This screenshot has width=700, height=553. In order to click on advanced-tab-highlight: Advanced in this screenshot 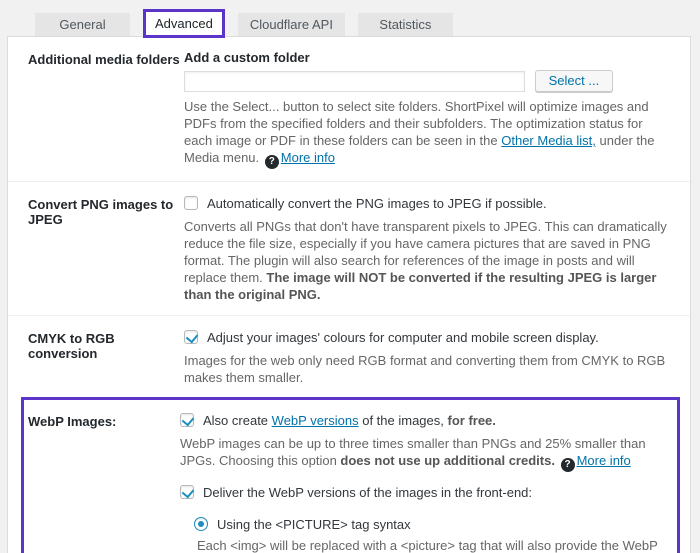, I will do `click(184, 23)`.